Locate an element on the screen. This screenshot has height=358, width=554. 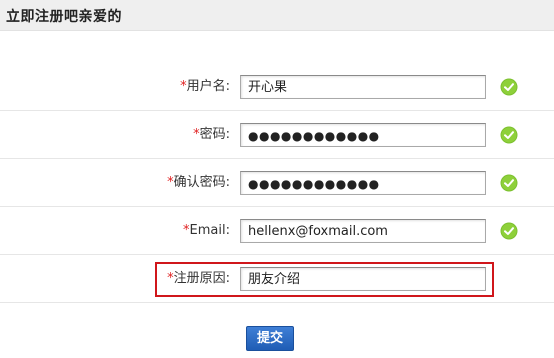
username-label: *用户名: is located at coordinates (205, 87).